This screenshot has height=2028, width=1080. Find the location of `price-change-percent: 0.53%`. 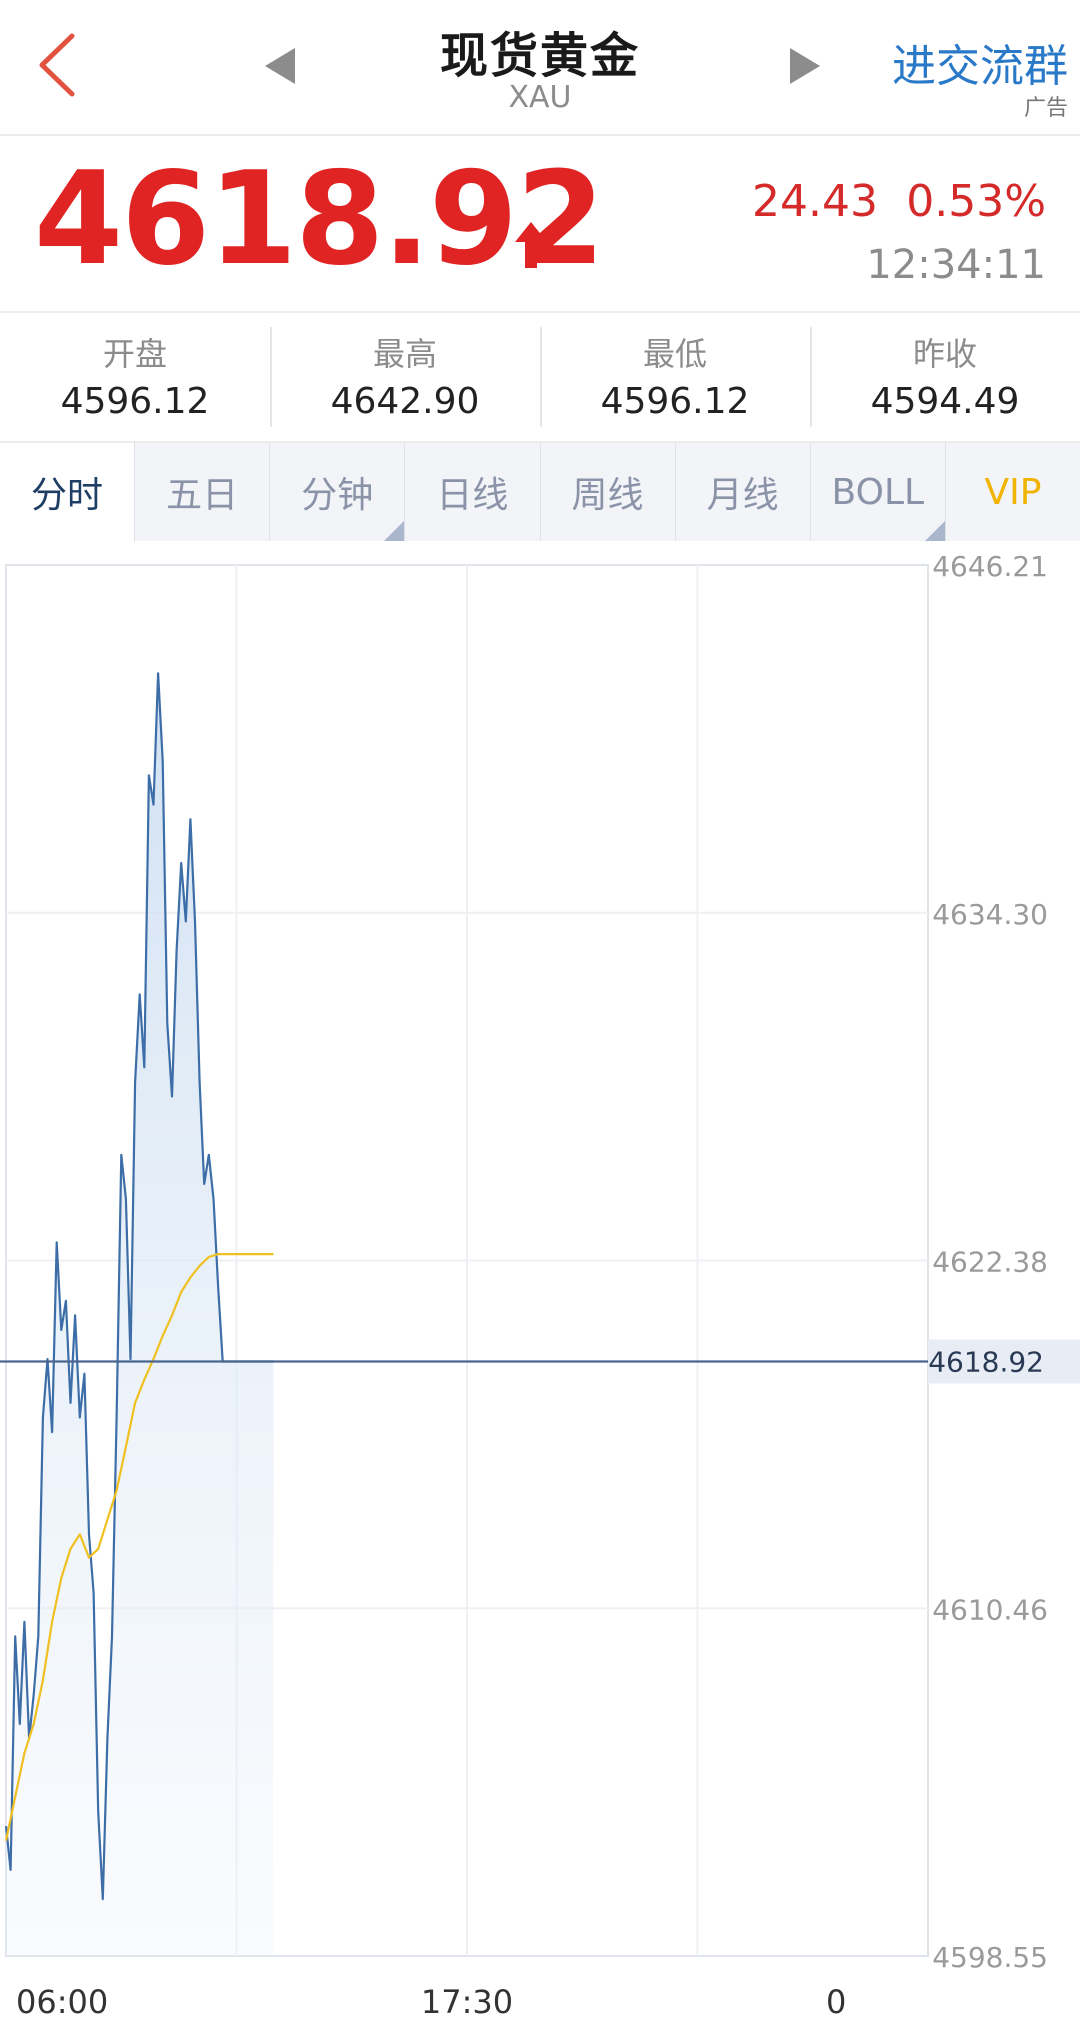

price-change-percent: 0.53% is located at coordinates (976, 201).